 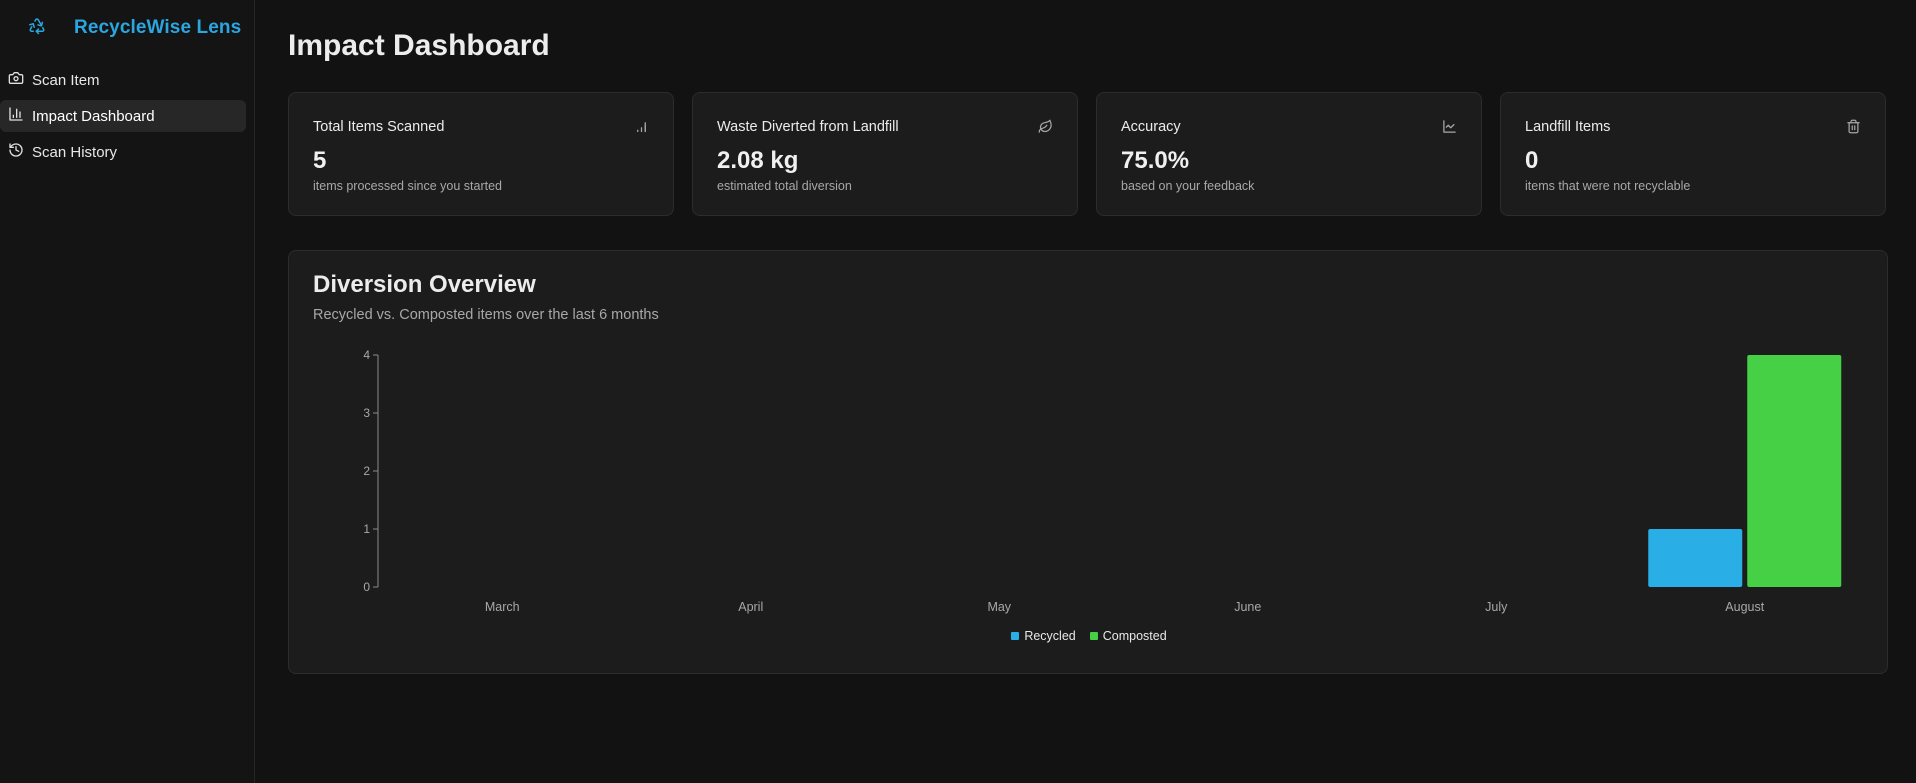 What do you see at coordinates (1532, 160) in the screenshot?
I see `stat-value: 0` at bounding box center [1532, 160].